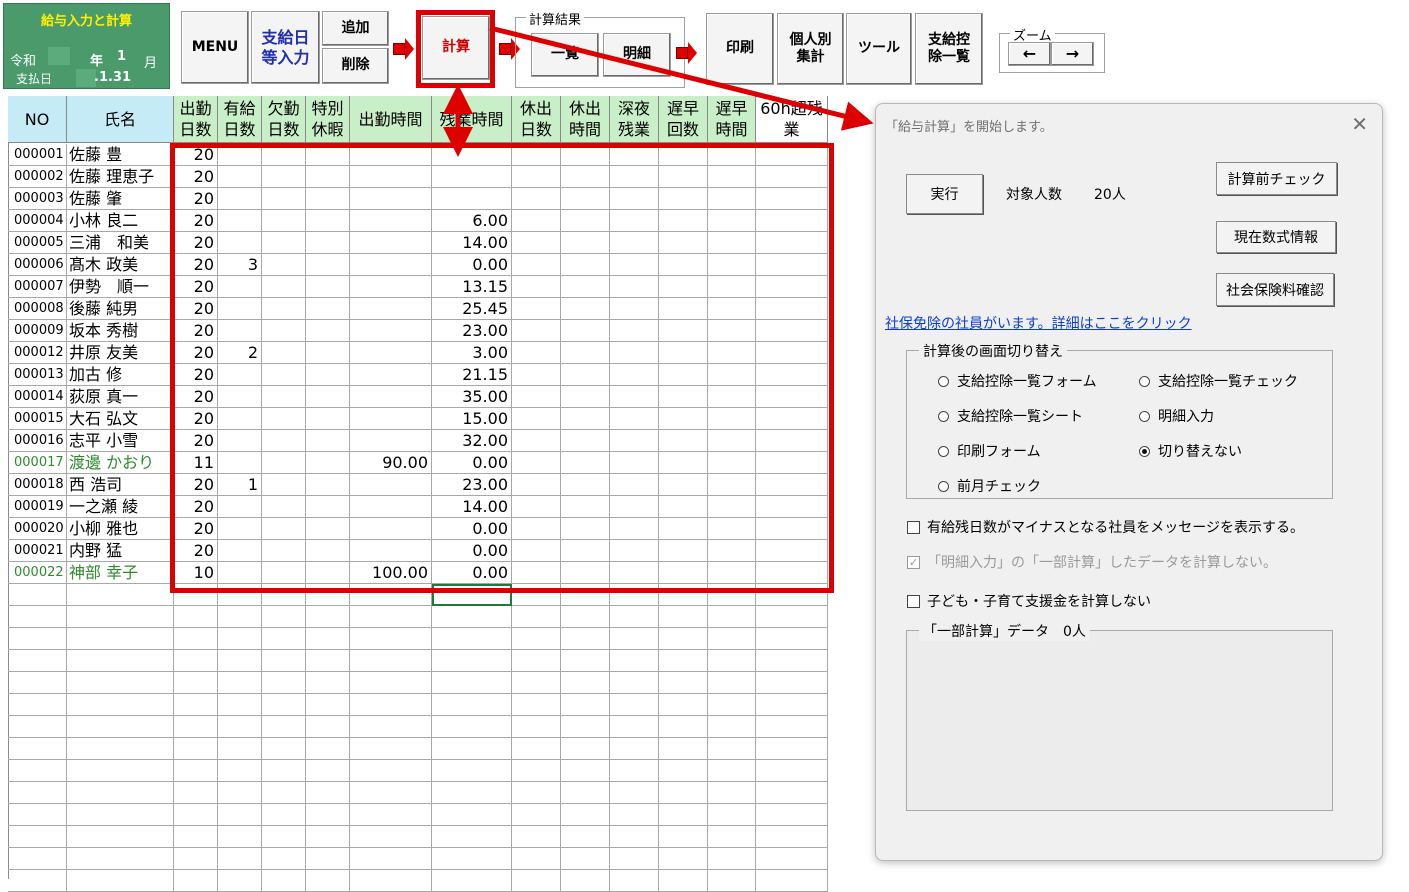 The height and width of the screenshot is (892, 1409). What do you see at coordinates (120, 375) in the screenshot?
I see `employee-name-cell: 加古 修` at bounding box center [120, 375].